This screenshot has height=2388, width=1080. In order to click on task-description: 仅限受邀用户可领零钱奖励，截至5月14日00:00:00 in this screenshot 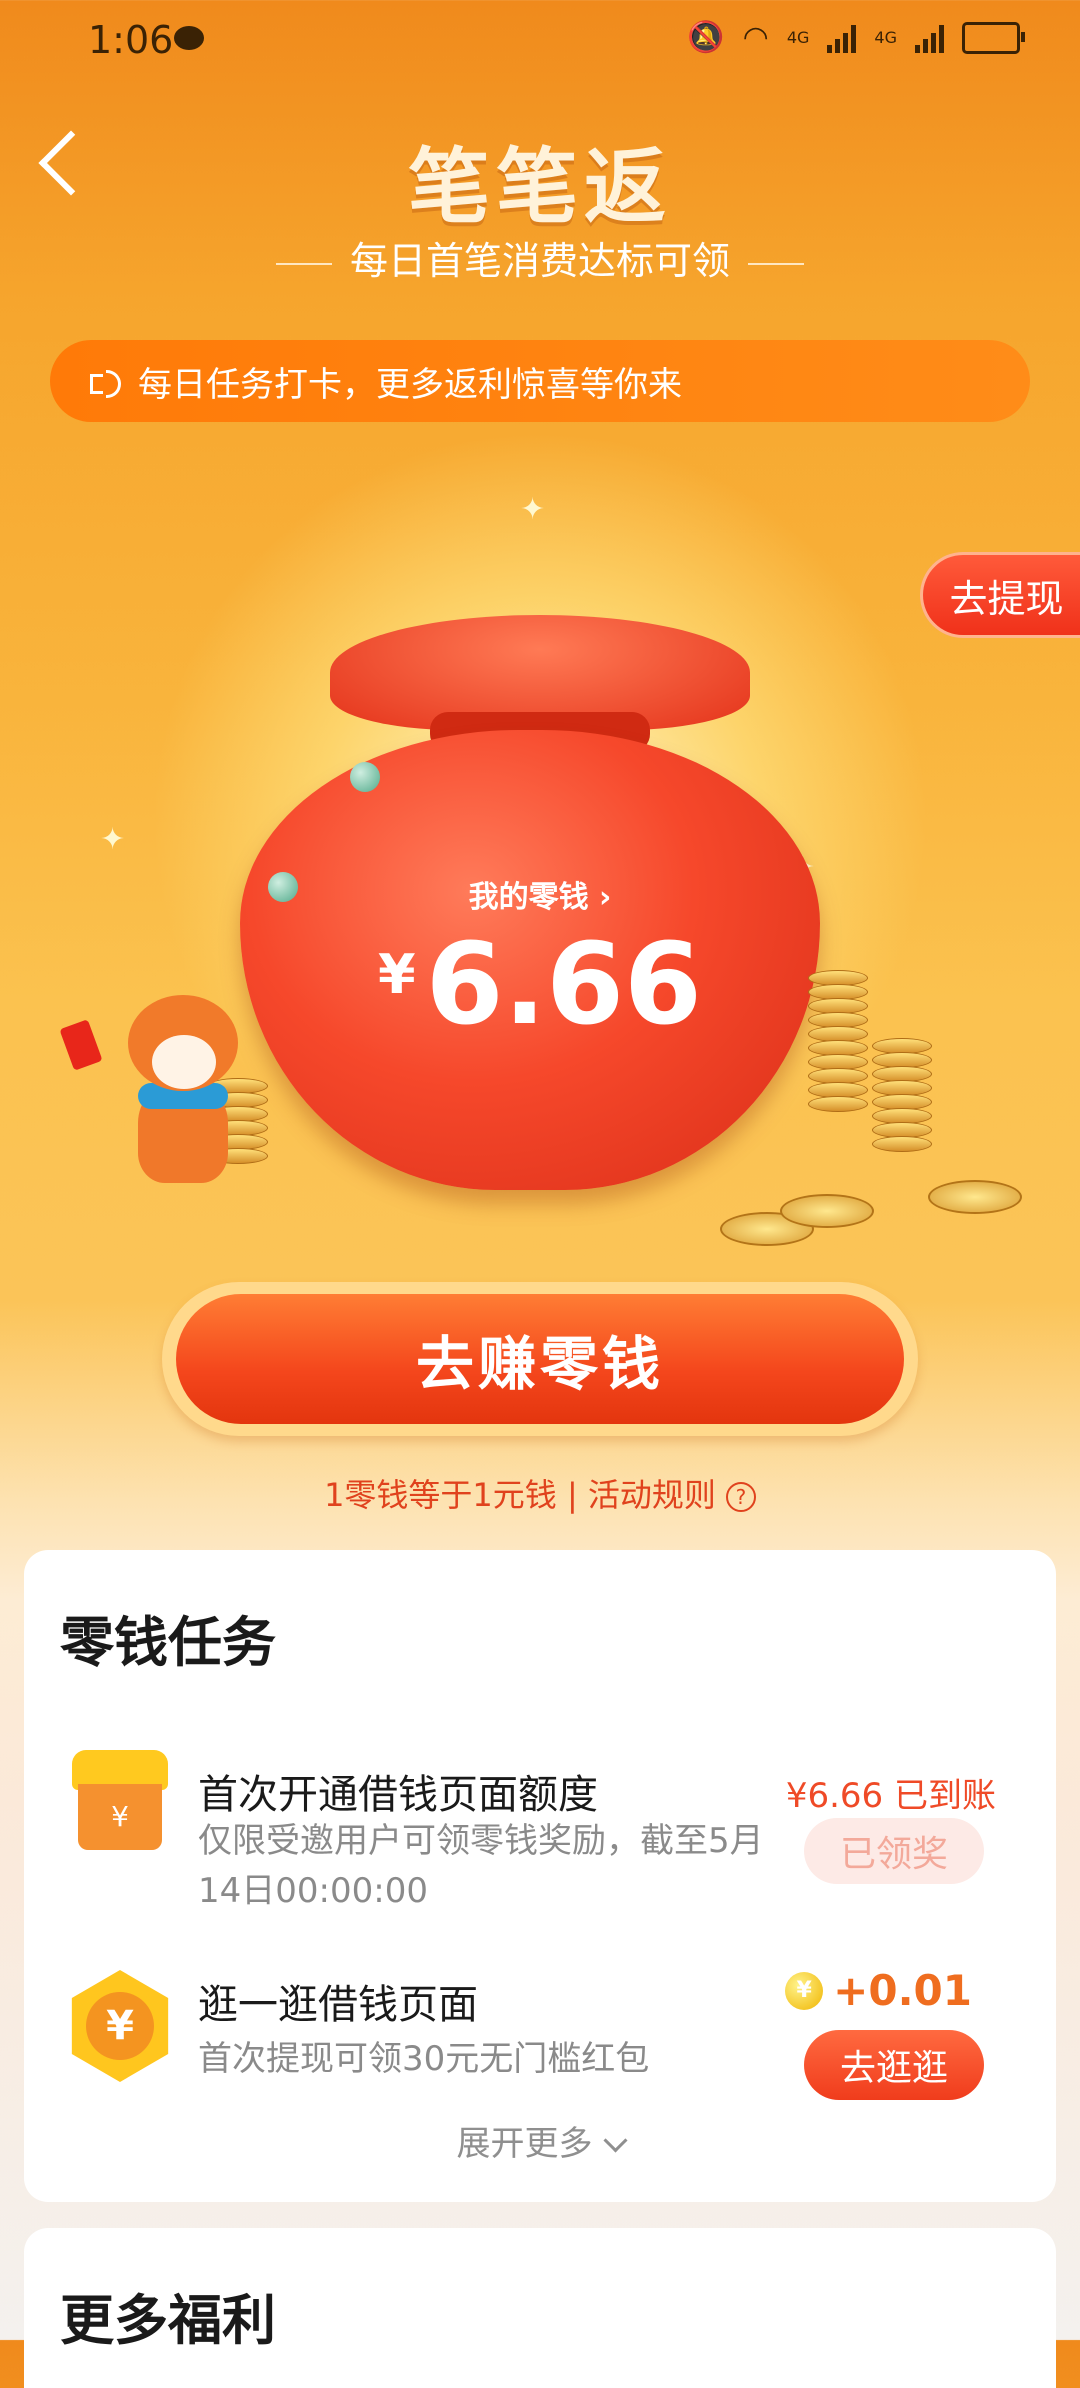, I will do `click(481, 1866)`.